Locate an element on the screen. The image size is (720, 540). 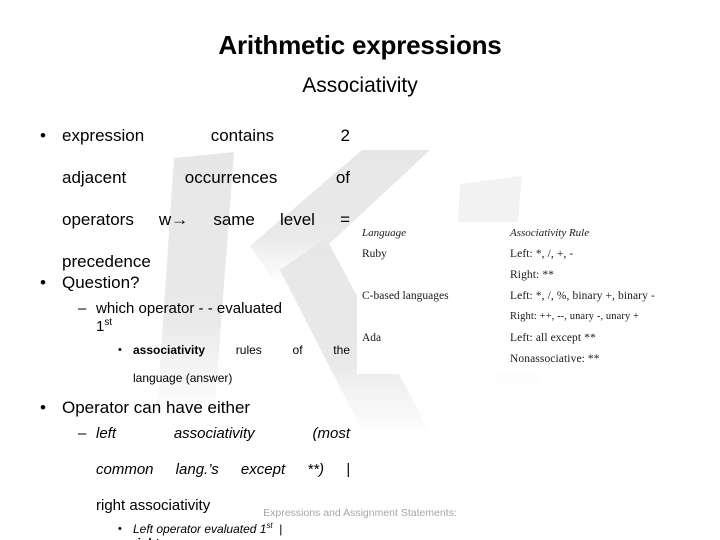
table-cell-rule: Right: ++, --, unary -, unary + is located at coordinates (575, 316).